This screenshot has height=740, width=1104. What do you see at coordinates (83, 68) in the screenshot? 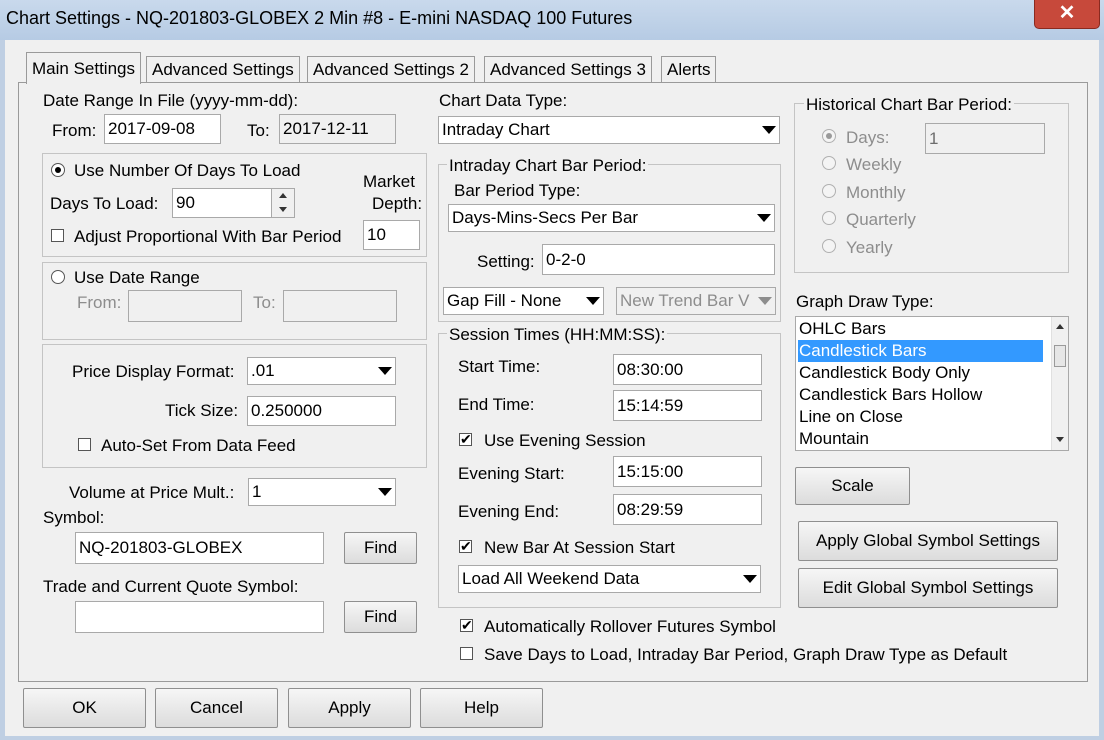
I see `tab-main-settings: Main Settings` at bounding box center [83, 68].